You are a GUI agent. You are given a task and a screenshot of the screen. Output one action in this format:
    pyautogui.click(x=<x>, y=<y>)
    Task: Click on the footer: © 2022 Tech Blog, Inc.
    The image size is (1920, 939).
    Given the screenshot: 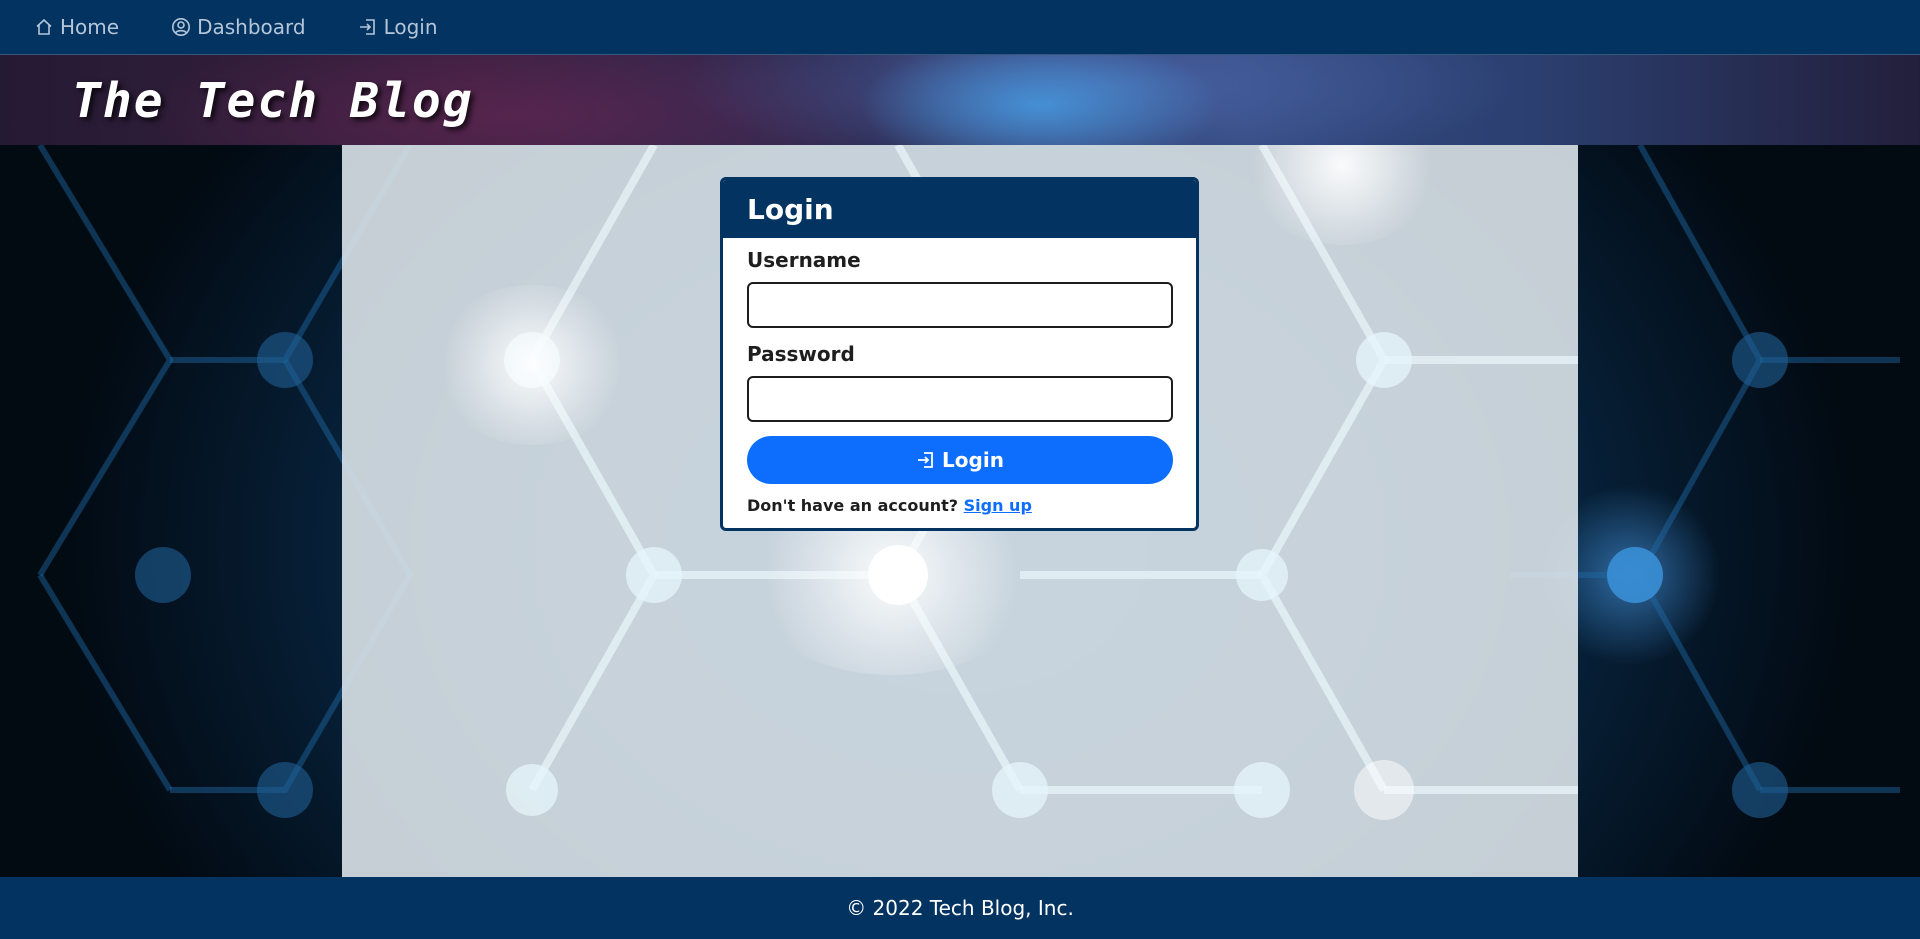 What is the action you would take?
    pyautogui.click(x=960, y=908)
    